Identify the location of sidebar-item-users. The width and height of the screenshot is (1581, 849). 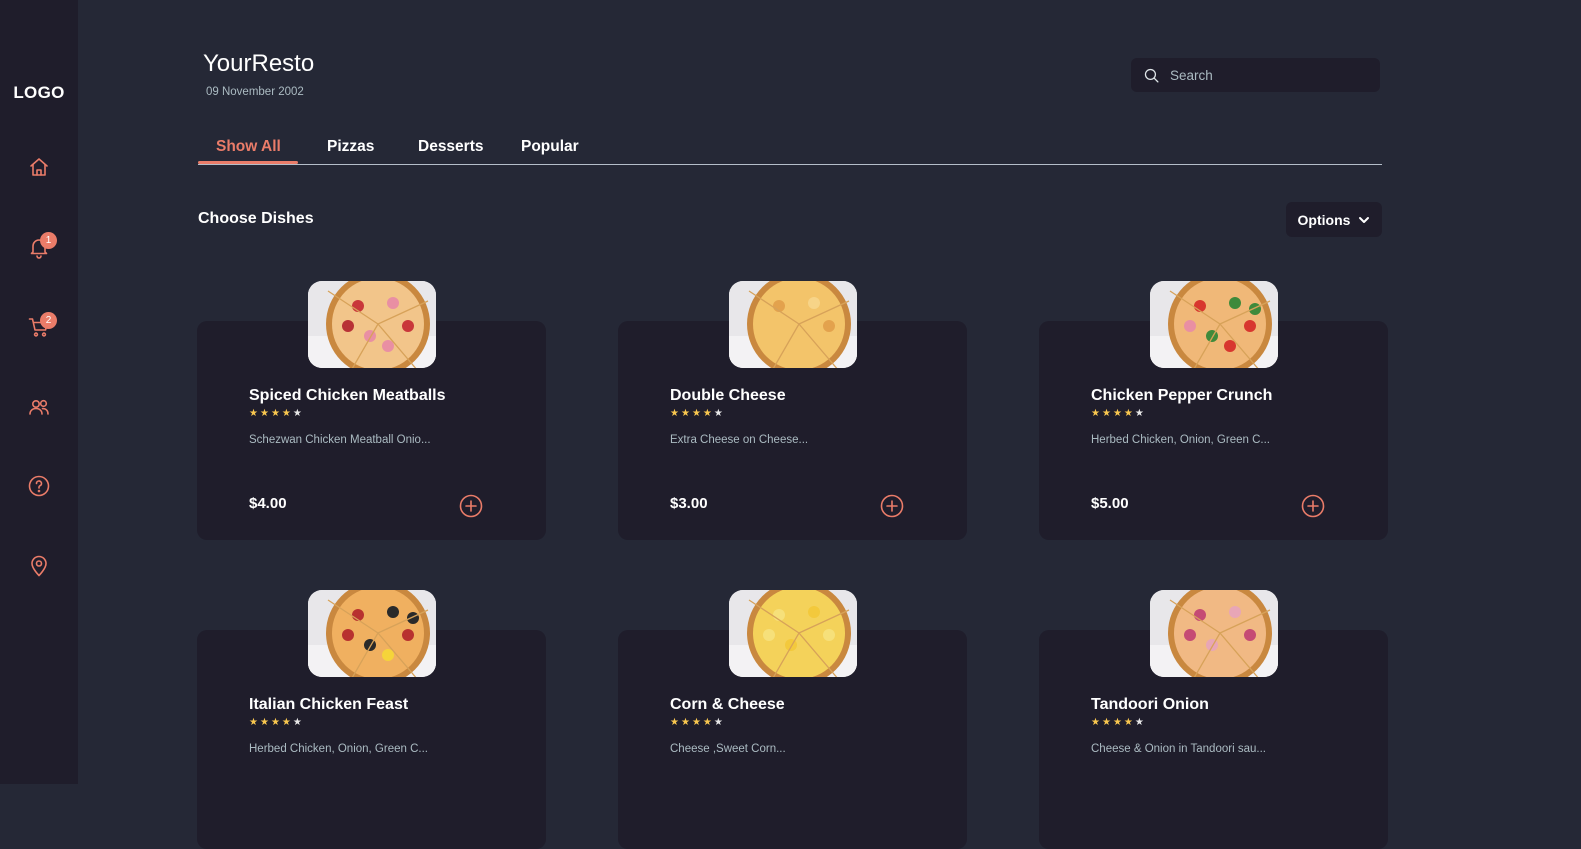
(39, 407).